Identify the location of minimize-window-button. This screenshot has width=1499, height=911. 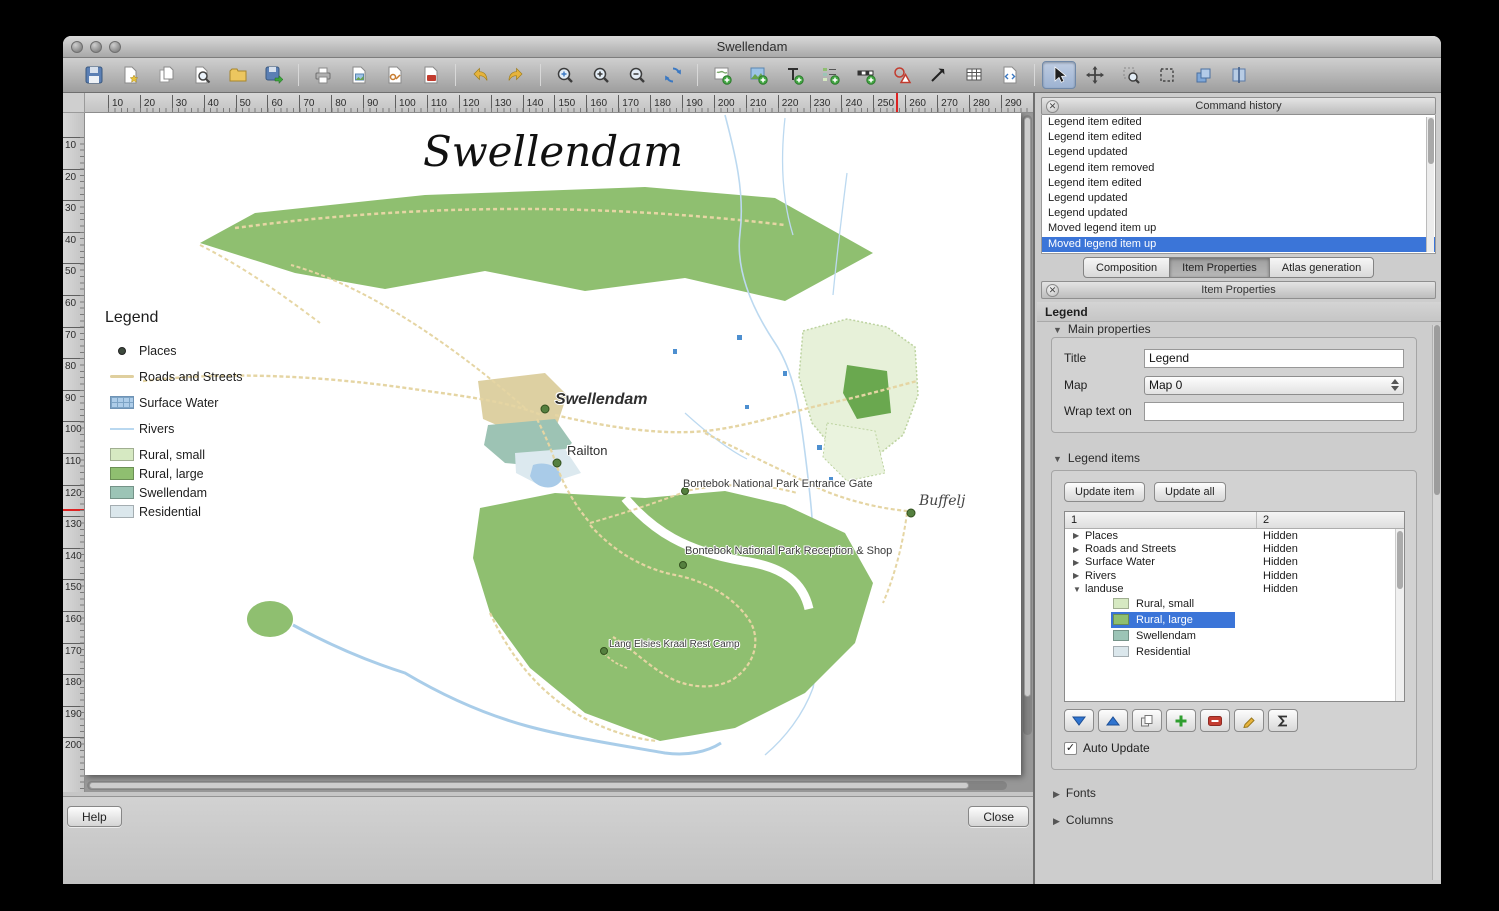
(96, 47).